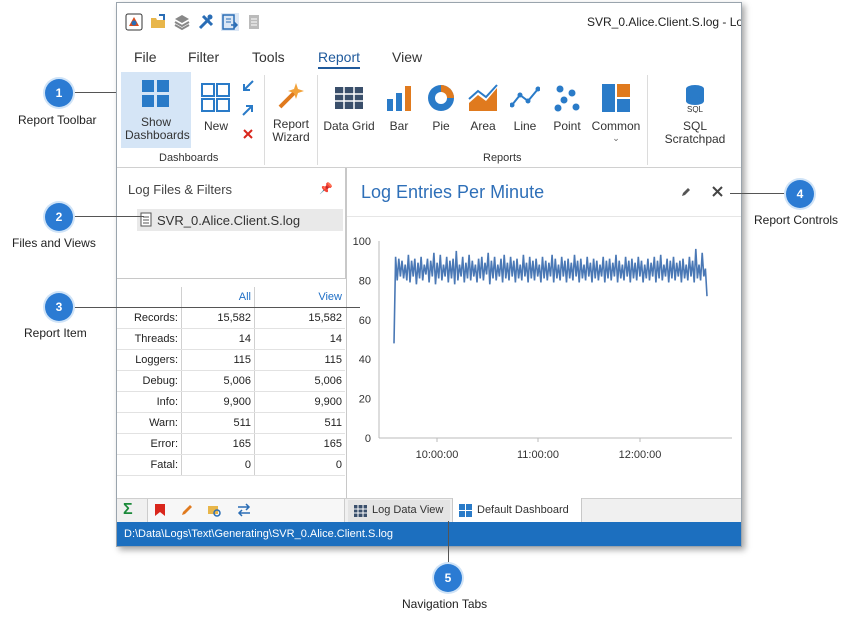  I want to click on line-chart-icon, so click(525, 97).